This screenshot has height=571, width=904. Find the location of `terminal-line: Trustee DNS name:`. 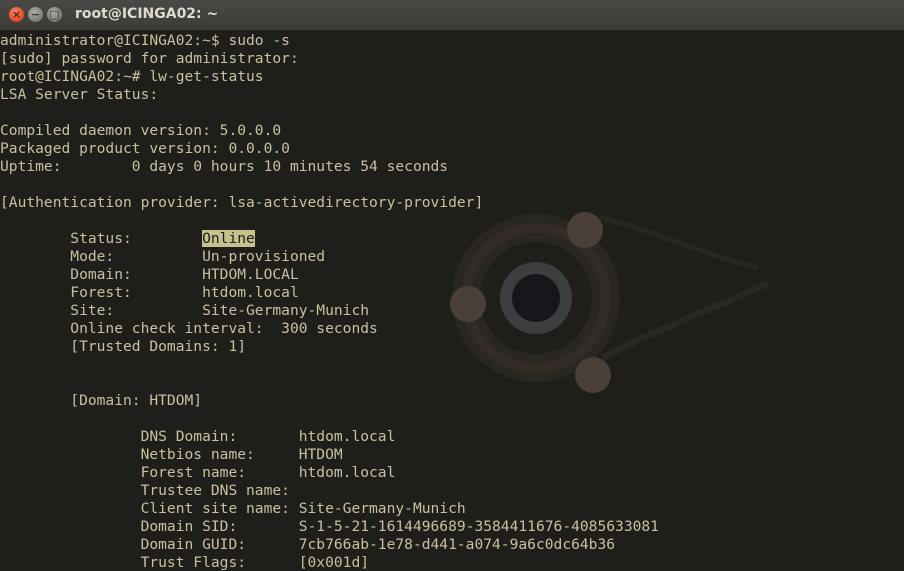

terminal-line: Trustee DNS name: is located at coordinates (145, 490).